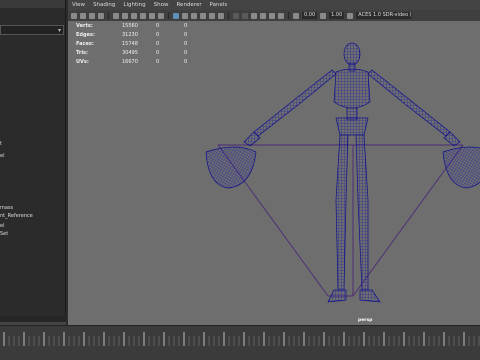 The image size is (480, 360). Describe the element at coordinates (365, 320) in the screenshot. I see `camera-name-label: persp` at that location.